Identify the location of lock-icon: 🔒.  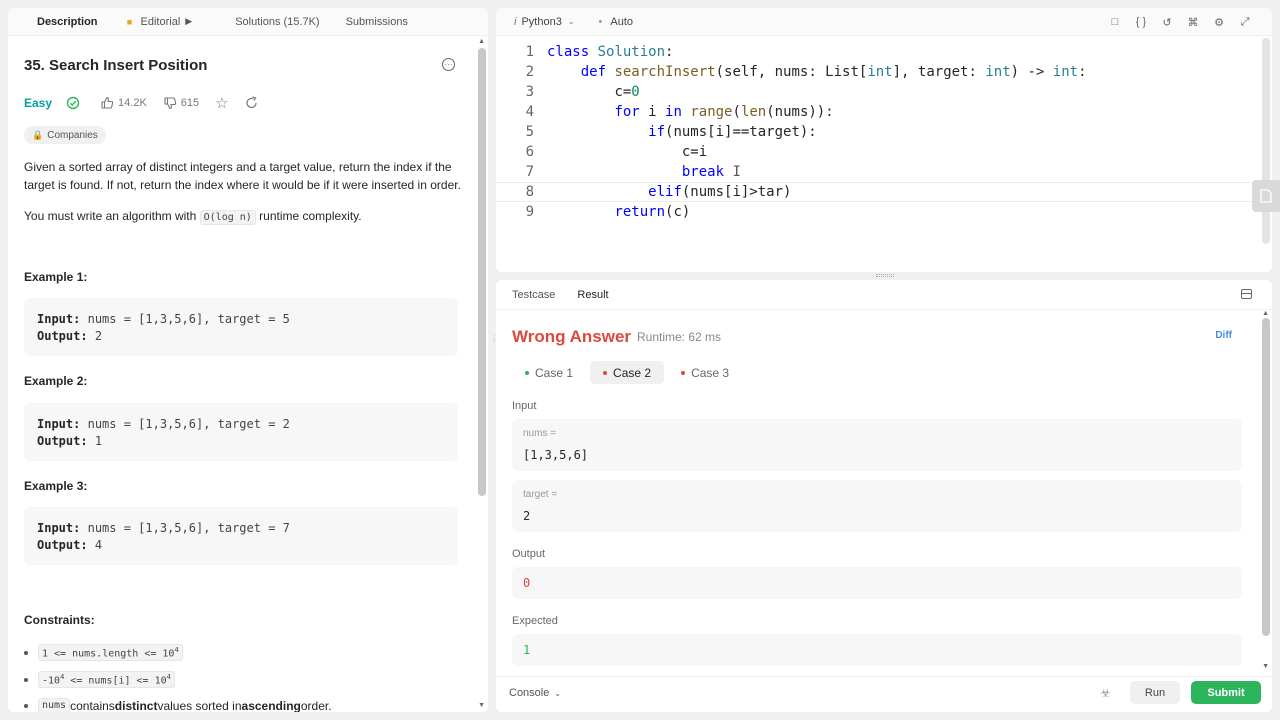
(38, 134).